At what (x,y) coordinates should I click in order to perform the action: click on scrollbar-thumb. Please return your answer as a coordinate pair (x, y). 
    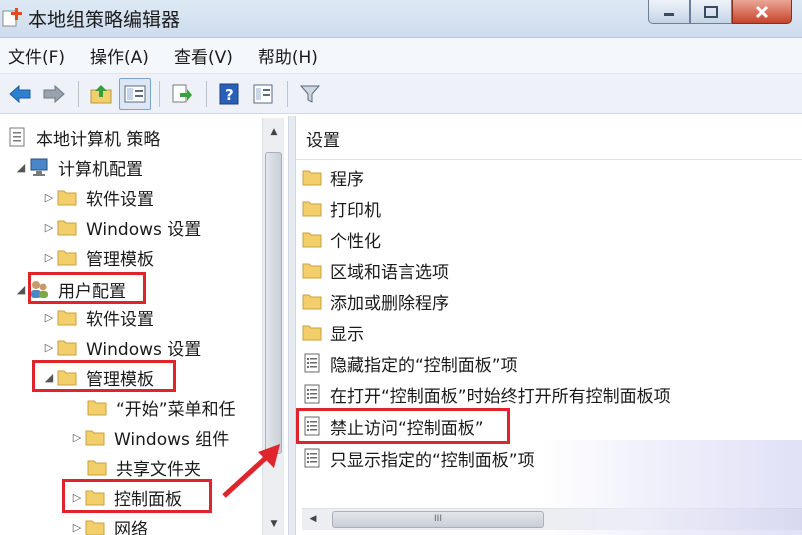
    Looking at the image, I should click on (273, 303).